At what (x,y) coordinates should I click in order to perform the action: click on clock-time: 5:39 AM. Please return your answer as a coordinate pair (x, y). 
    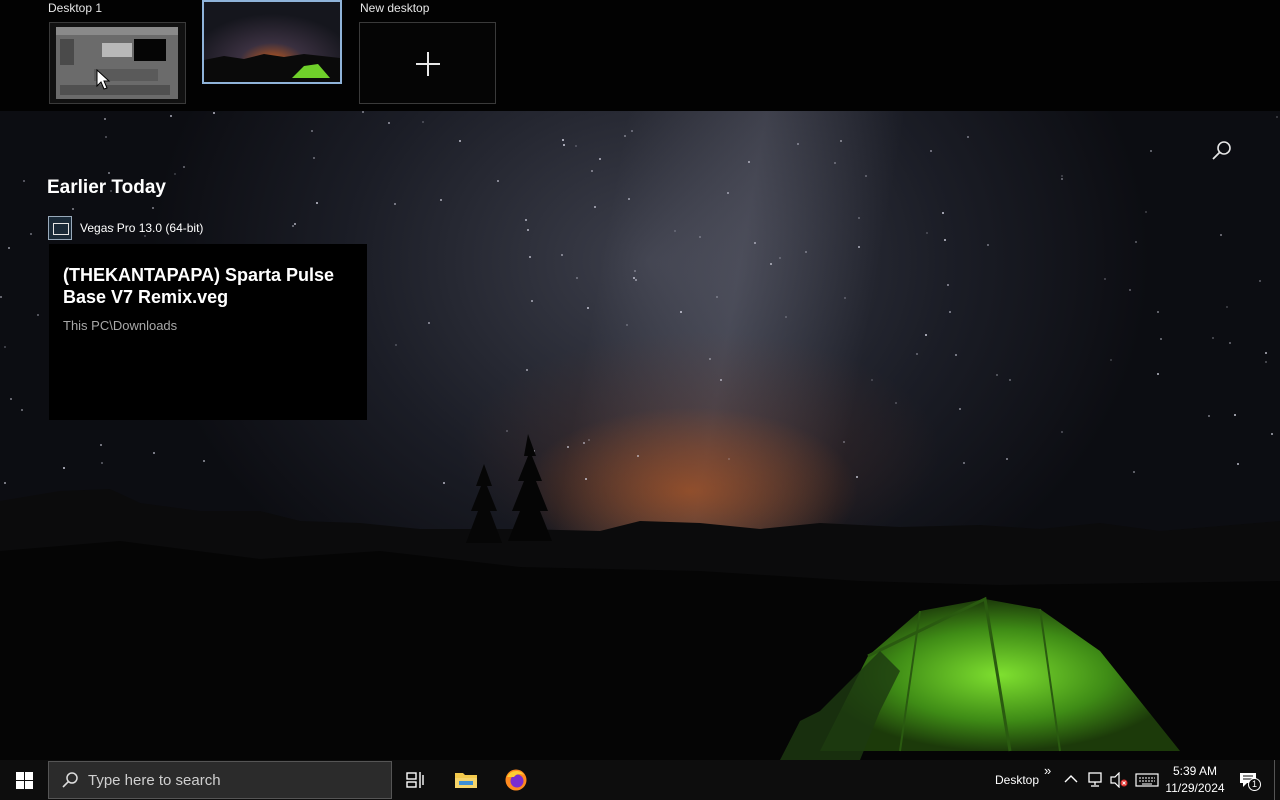
    Looking at the image, I should click on (1195, 771).